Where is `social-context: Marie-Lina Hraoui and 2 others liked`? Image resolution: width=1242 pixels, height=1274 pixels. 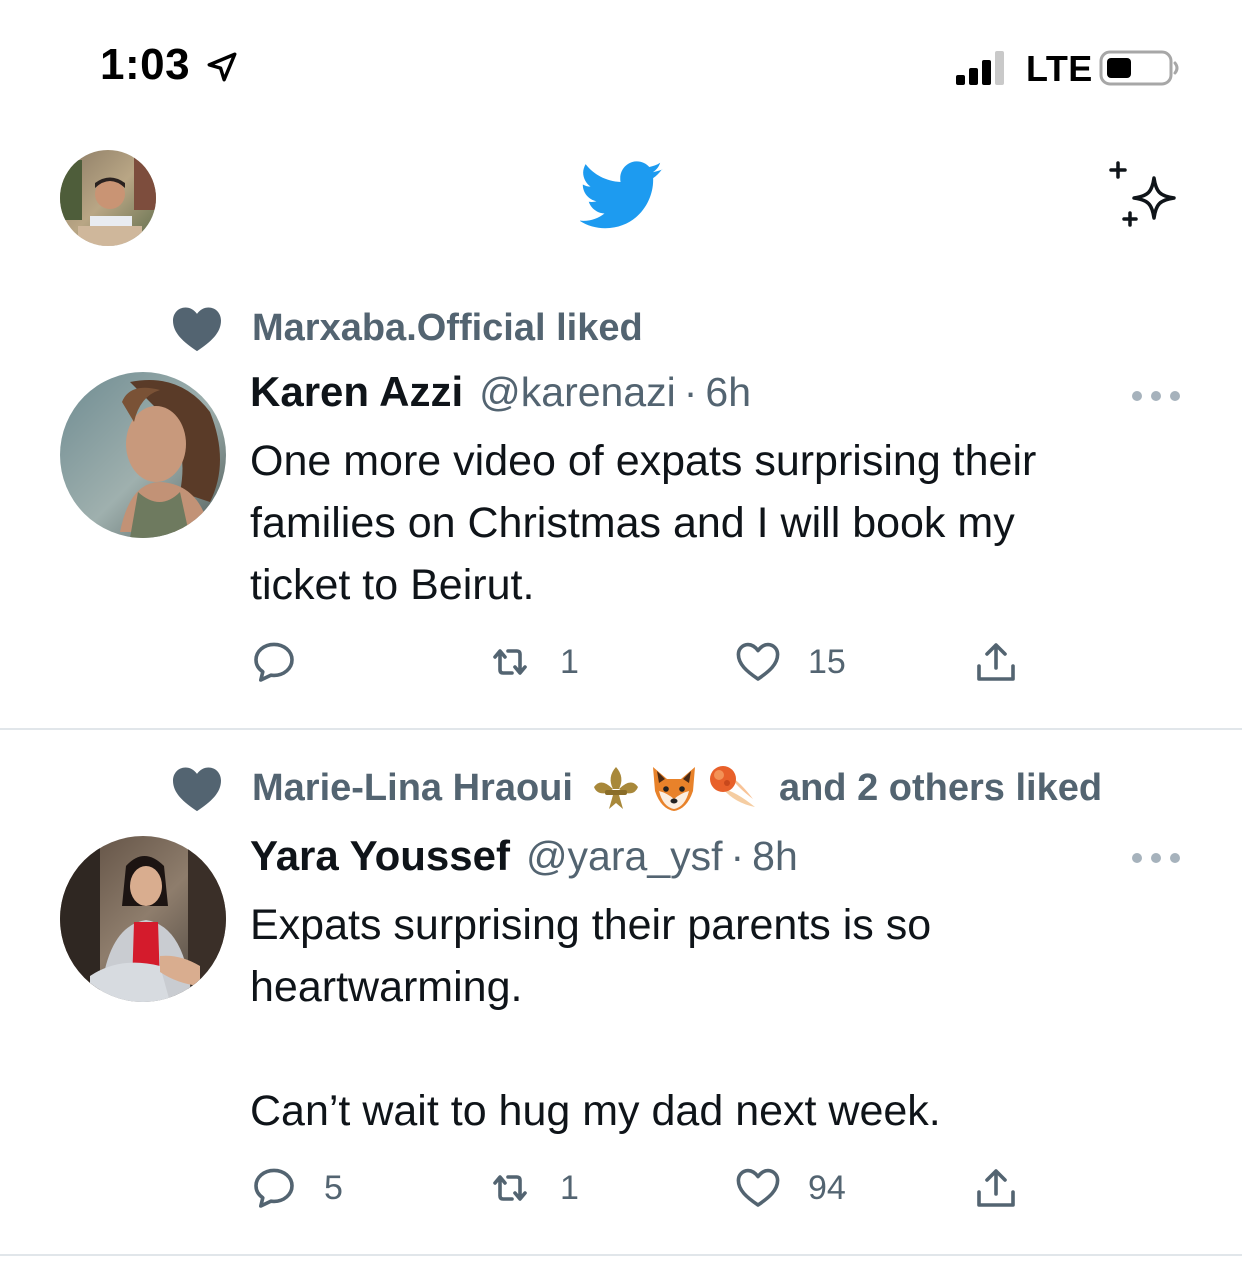
social-context: Marie-Lina Hraoui and 2 others liked is located at coordinates (636, 788).